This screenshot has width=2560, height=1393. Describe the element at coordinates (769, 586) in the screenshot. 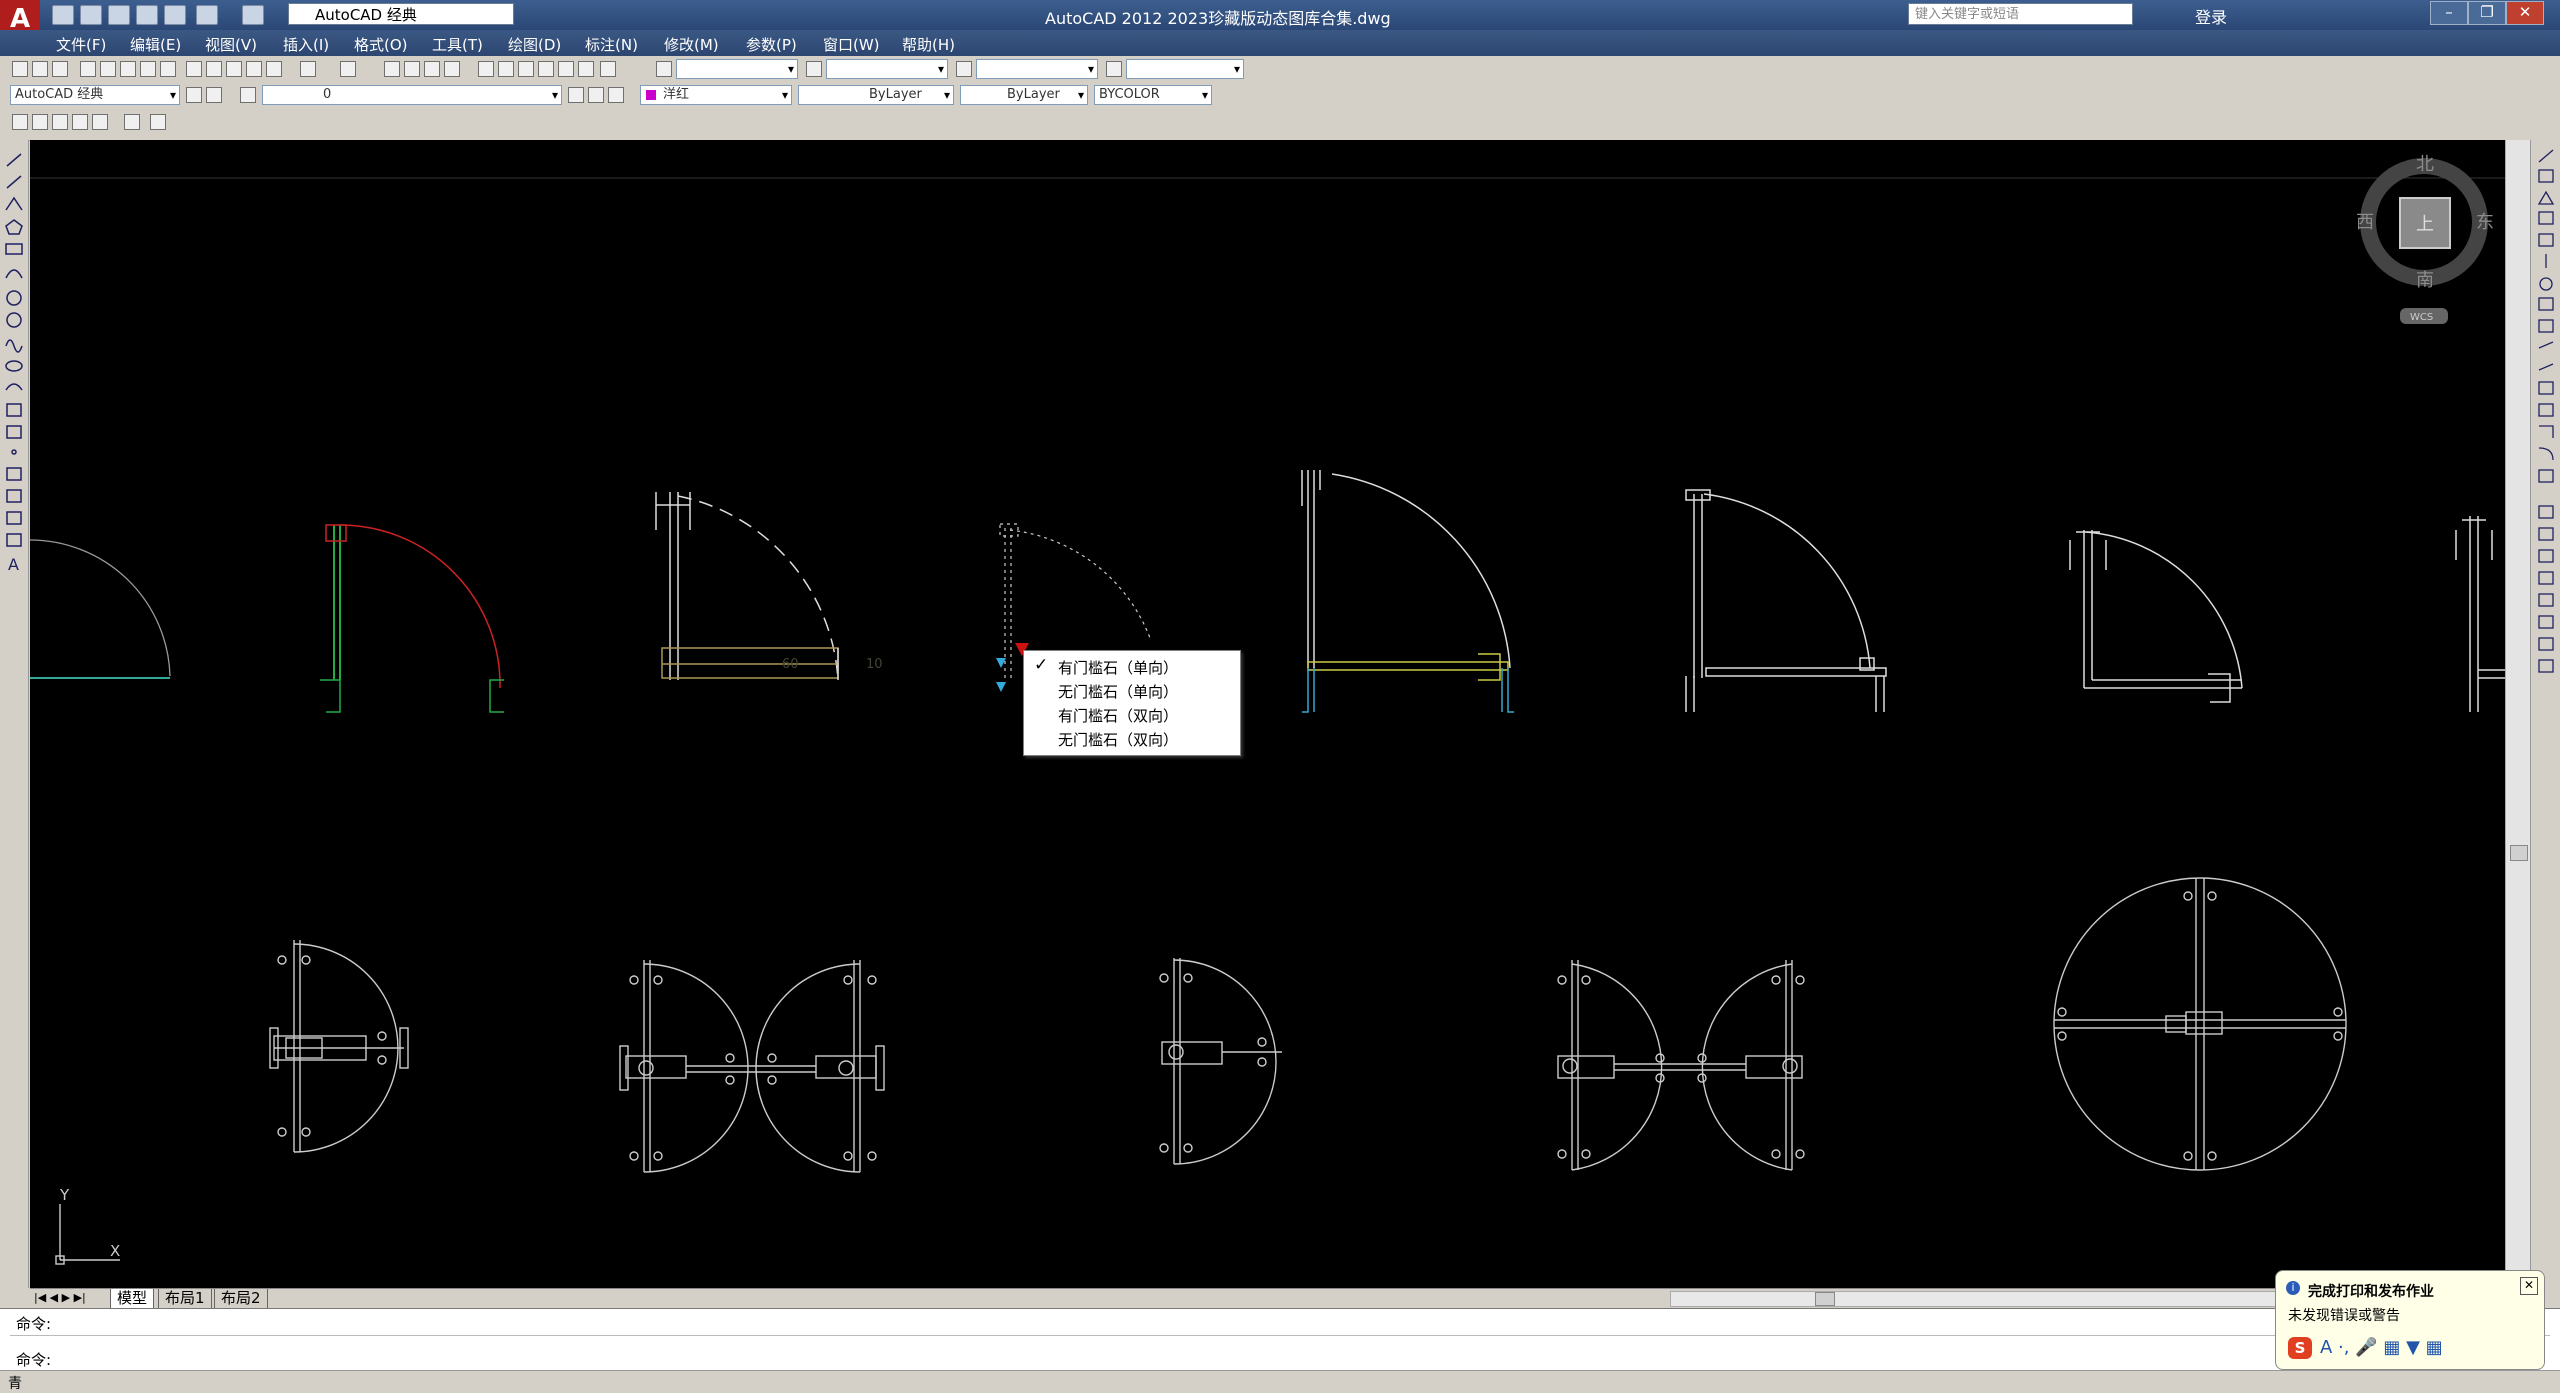

I see `door-block-3: 60 10` at that location.